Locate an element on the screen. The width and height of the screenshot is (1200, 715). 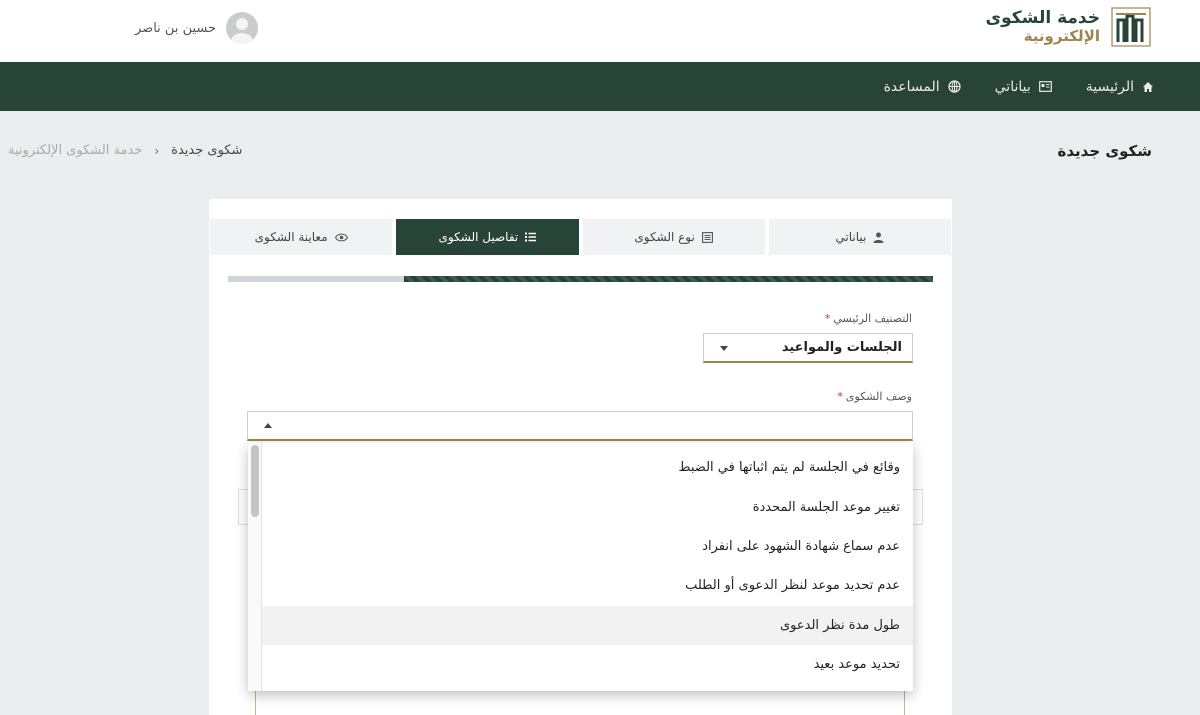
scrollbar-thumb is located at coordinates (255, 481).